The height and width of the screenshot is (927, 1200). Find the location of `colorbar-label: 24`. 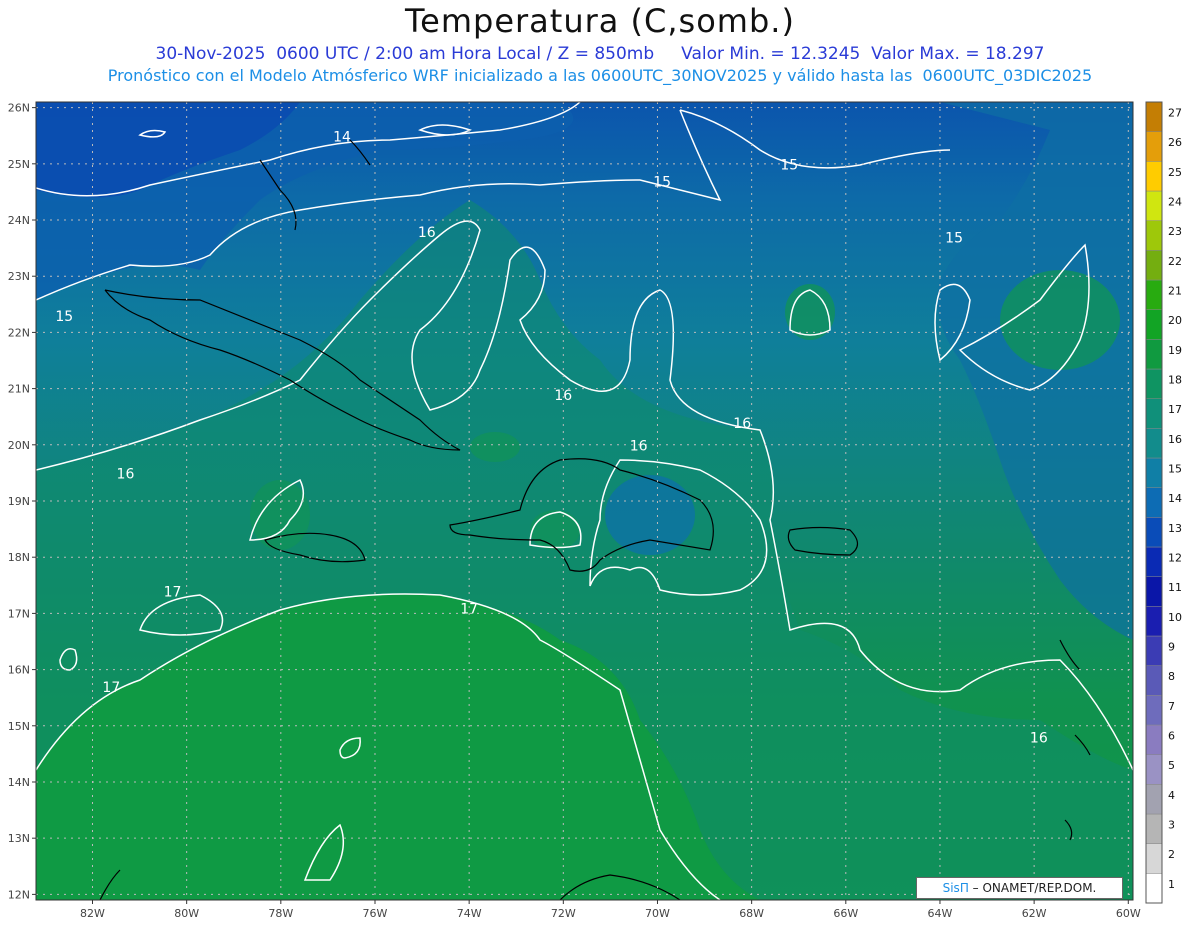

colorbar-label: 24 is located at coordinates (1175, 201).